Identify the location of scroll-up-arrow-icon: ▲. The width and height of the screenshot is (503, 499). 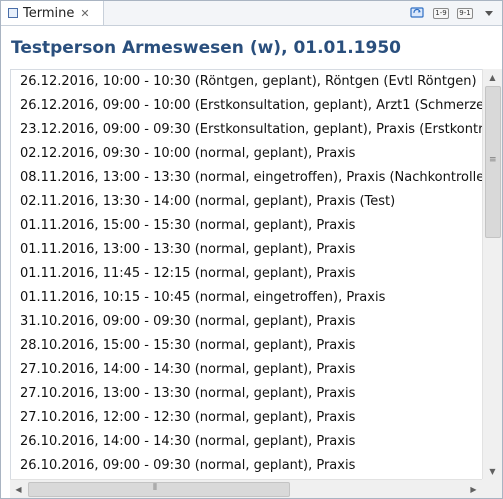
(492, 77).